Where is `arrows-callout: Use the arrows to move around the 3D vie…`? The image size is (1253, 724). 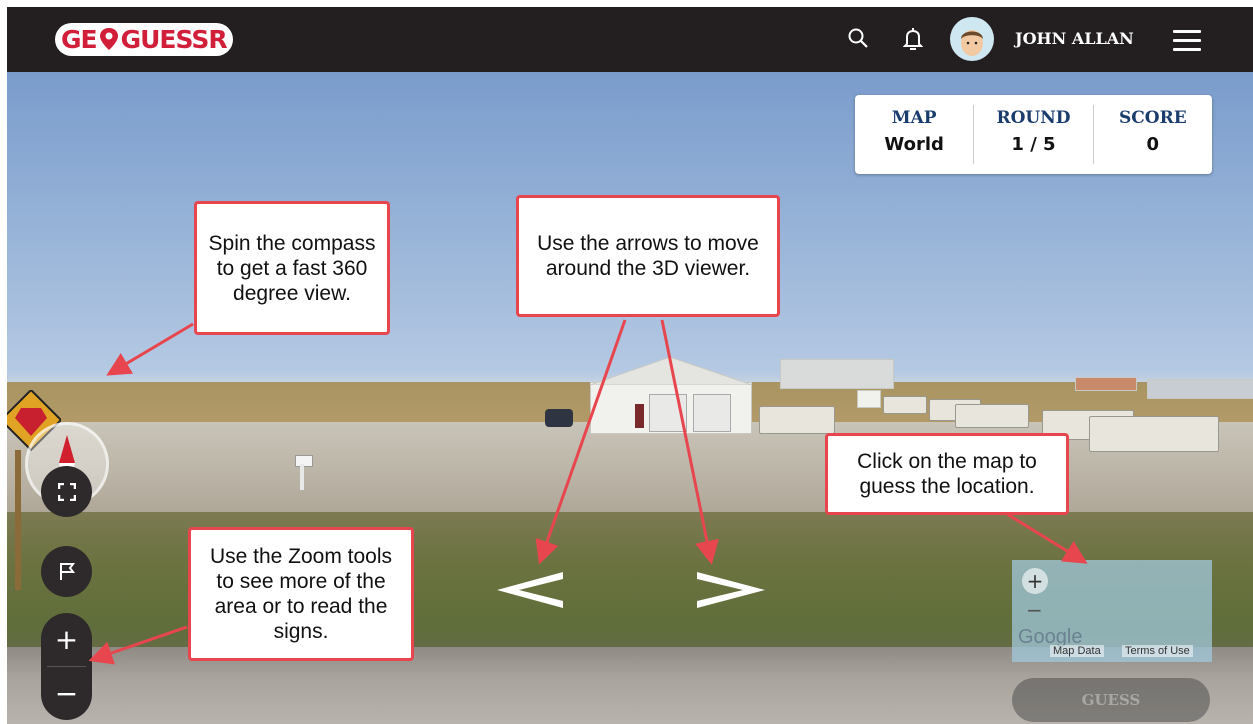
arrows-callout: Use the arrows to move around the 3D vie… is located at coordinates (648, 256).